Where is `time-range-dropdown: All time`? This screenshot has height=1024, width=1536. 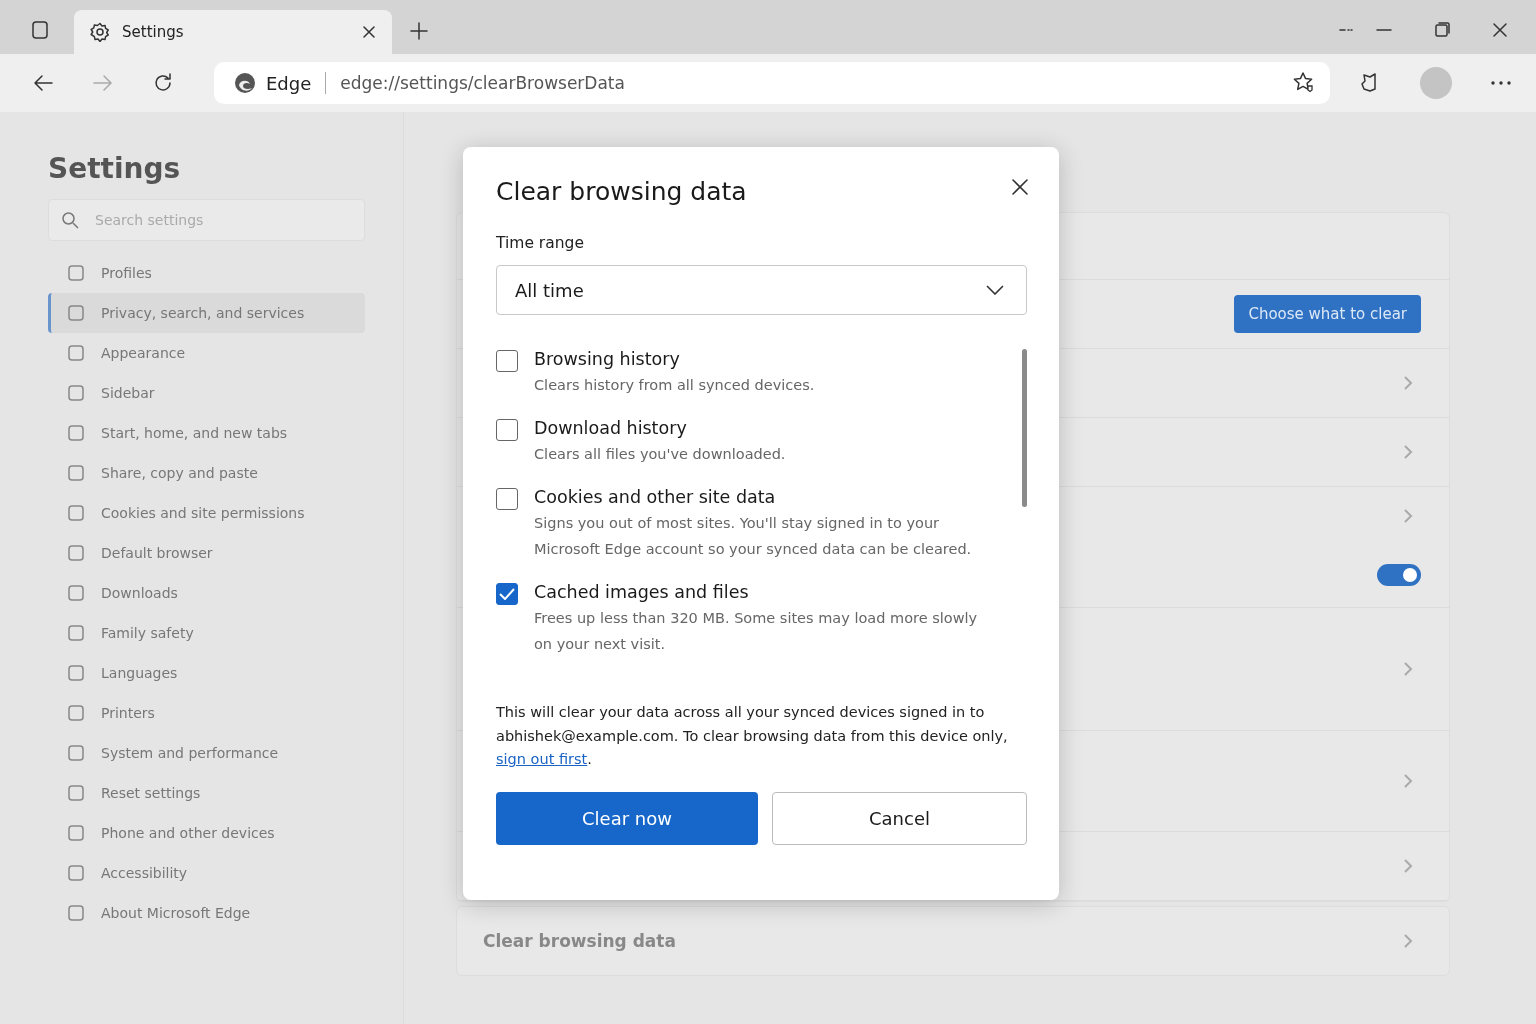
time-range-dropdown: All time is located at coordinates (761, 290).